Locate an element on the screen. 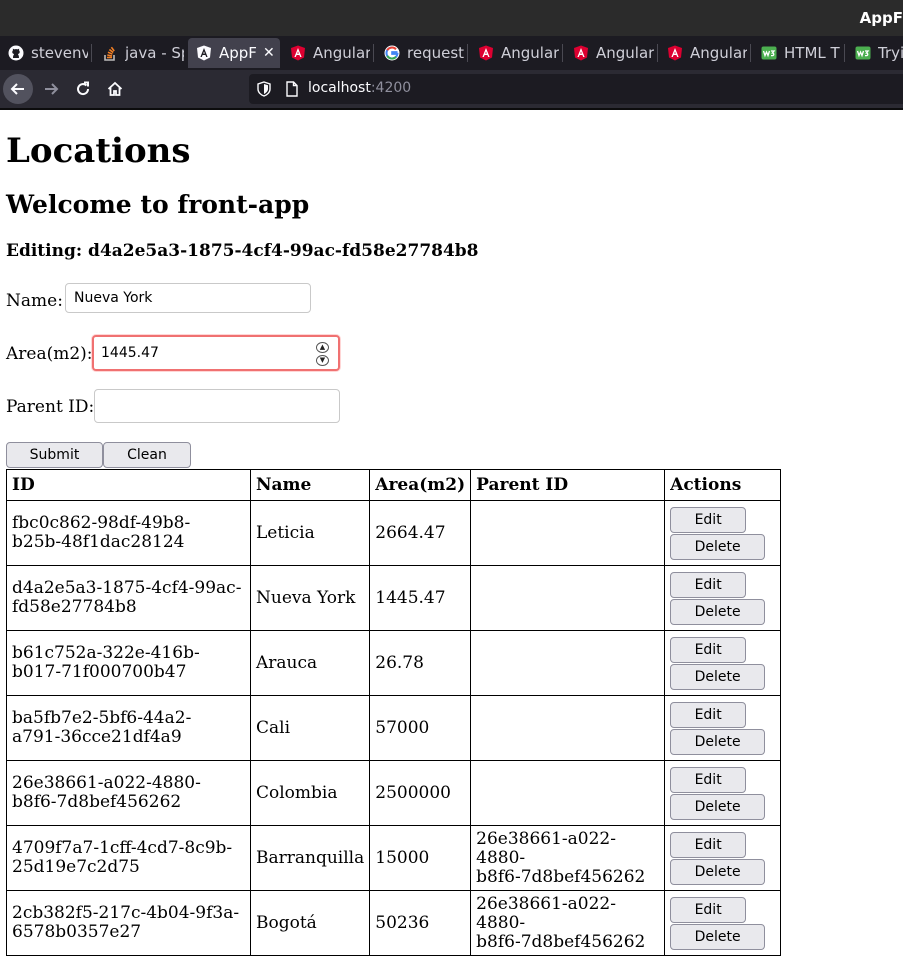 The image size is (903, 976). tab-label: Angular is located at coordinates (718, 53).